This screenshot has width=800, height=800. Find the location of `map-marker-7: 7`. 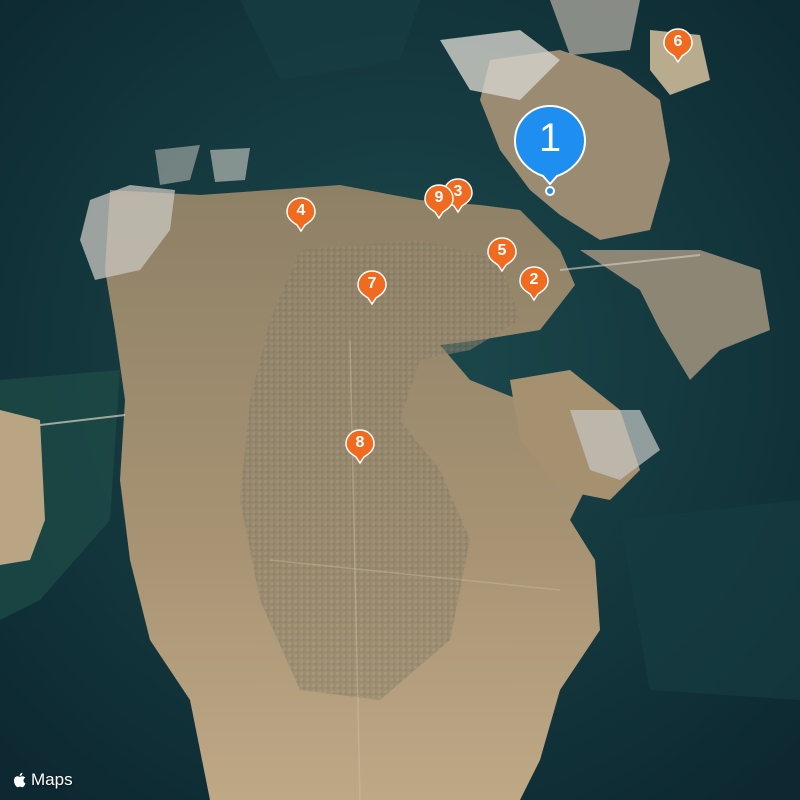

map-marker-7: 7 is located at coordinates (372, 288).